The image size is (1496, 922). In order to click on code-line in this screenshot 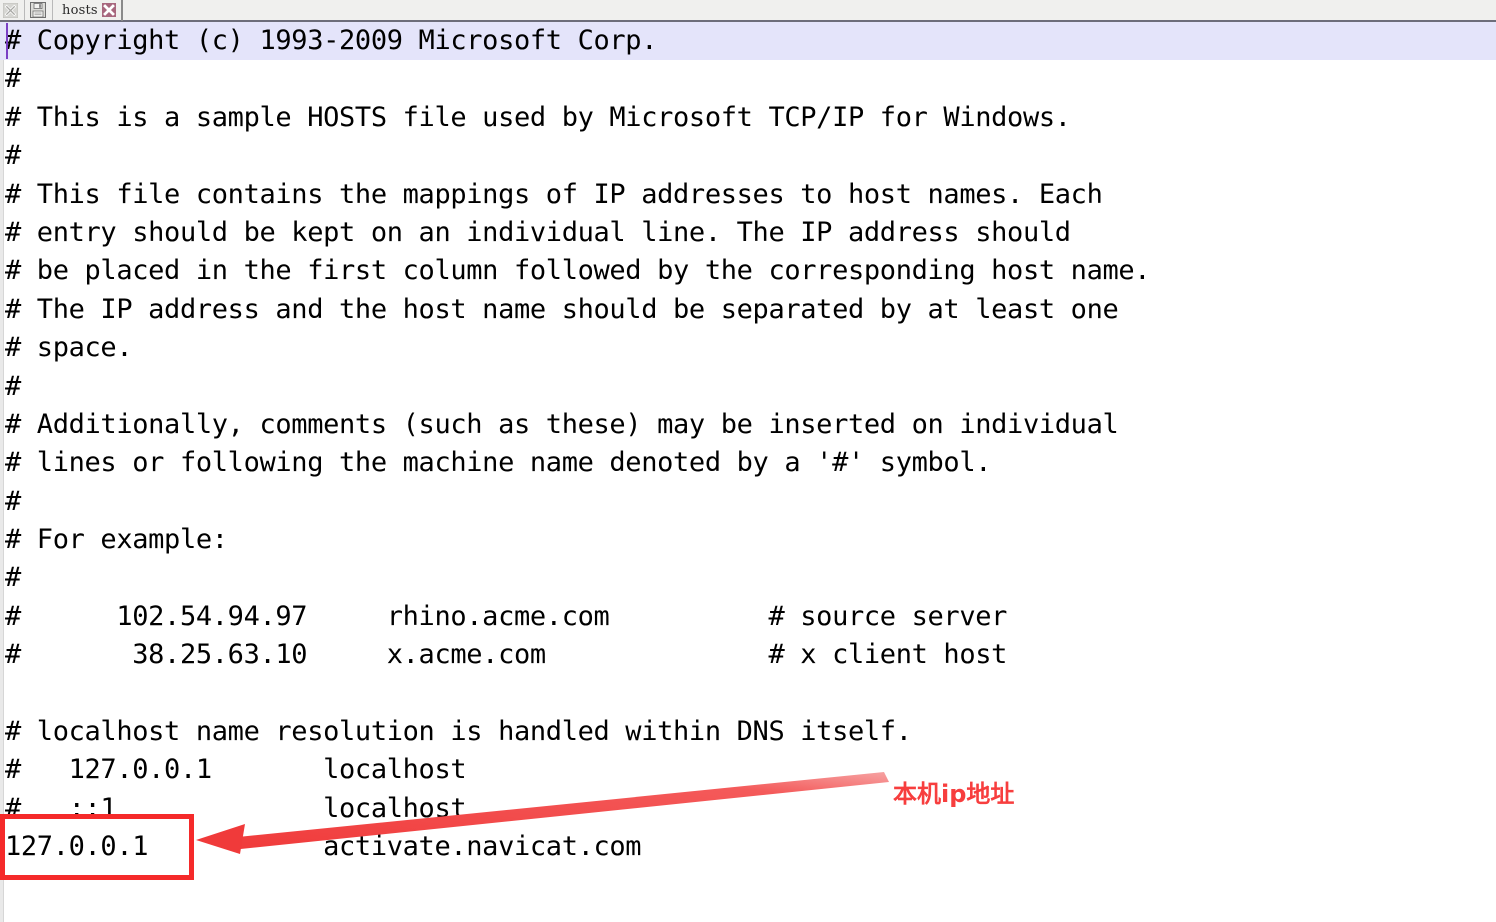, I will do `click(750, 694)`.